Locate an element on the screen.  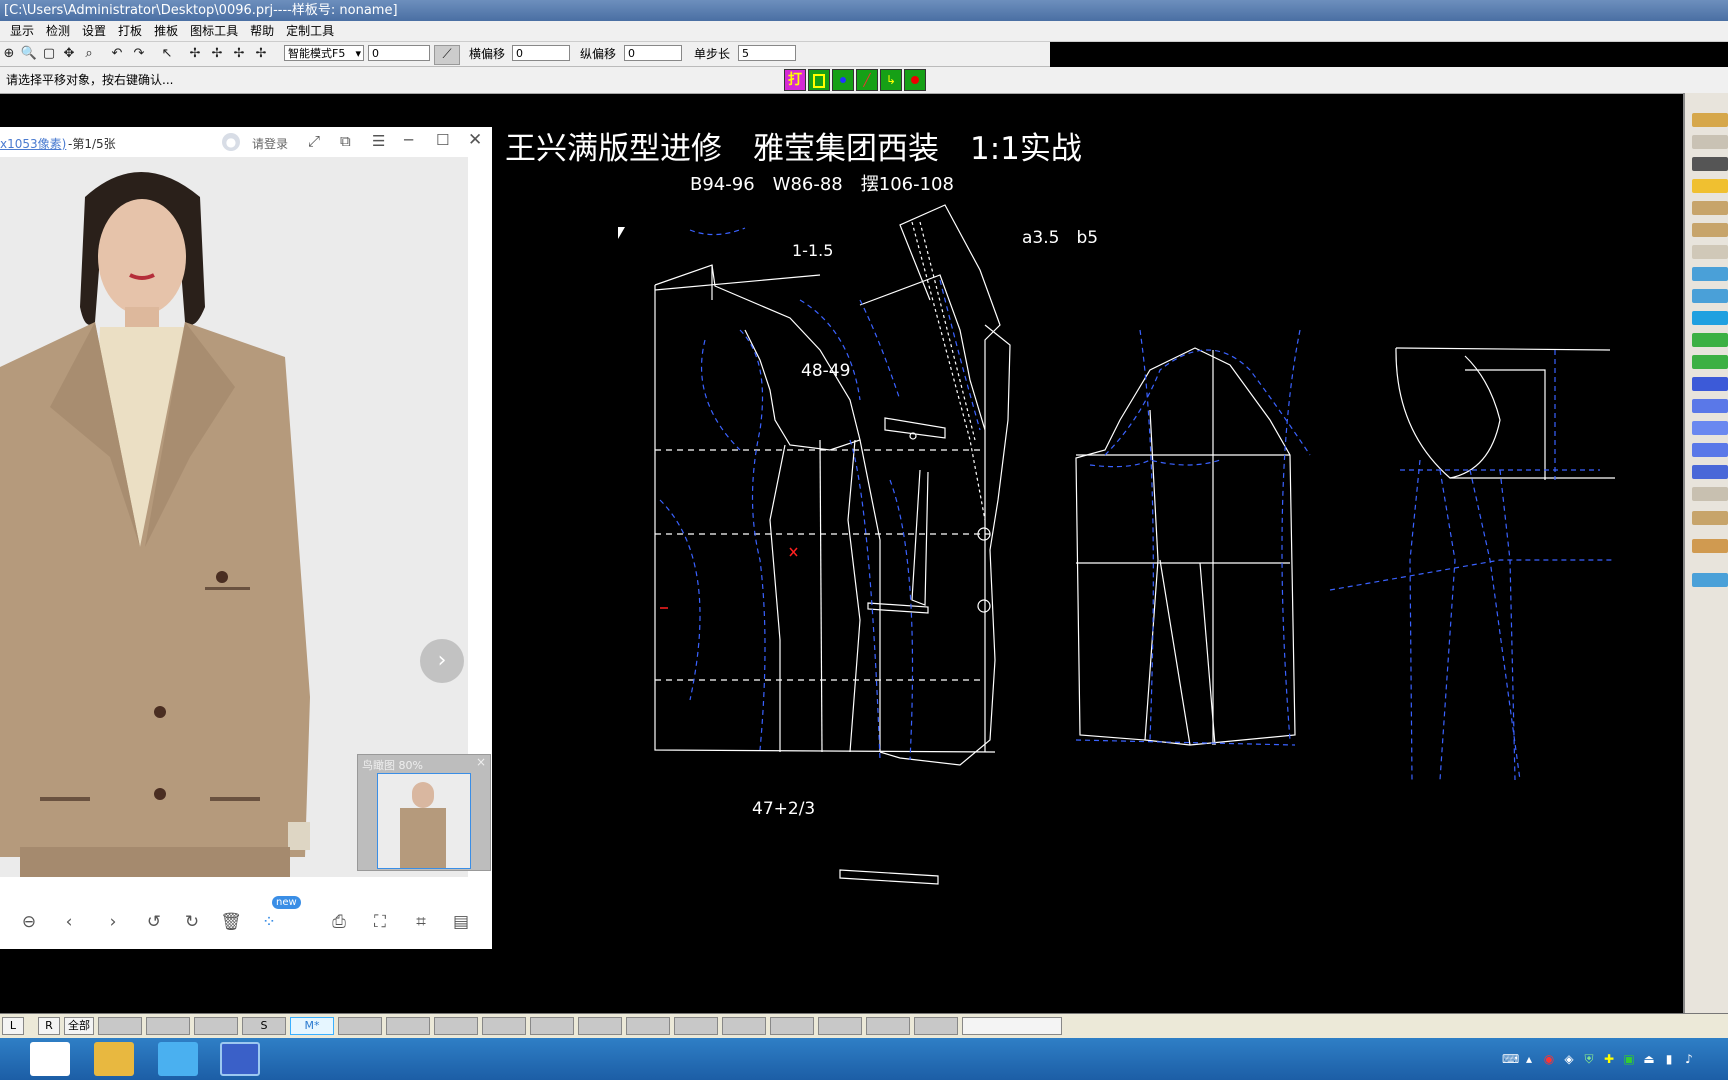
size-m-button: M* is located at coordinates (312, 1026).